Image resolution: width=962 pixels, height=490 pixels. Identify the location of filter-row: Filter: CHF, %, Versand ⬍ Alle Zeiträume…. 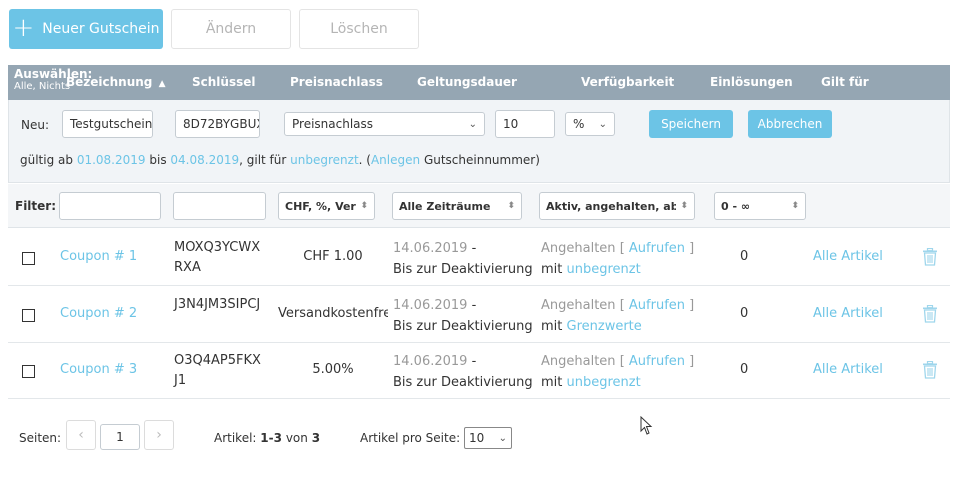
(479, 206).